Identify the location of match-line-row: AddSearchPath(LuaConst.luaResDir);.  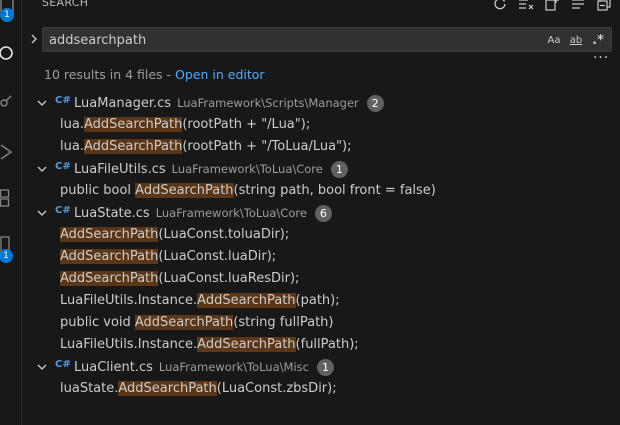
(321, 279).